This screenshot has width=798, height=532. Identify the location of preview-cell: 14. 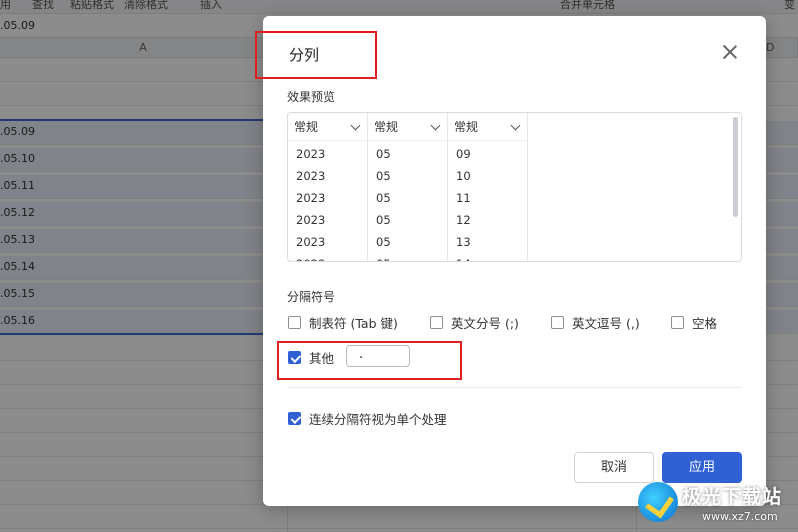
(487, 257).